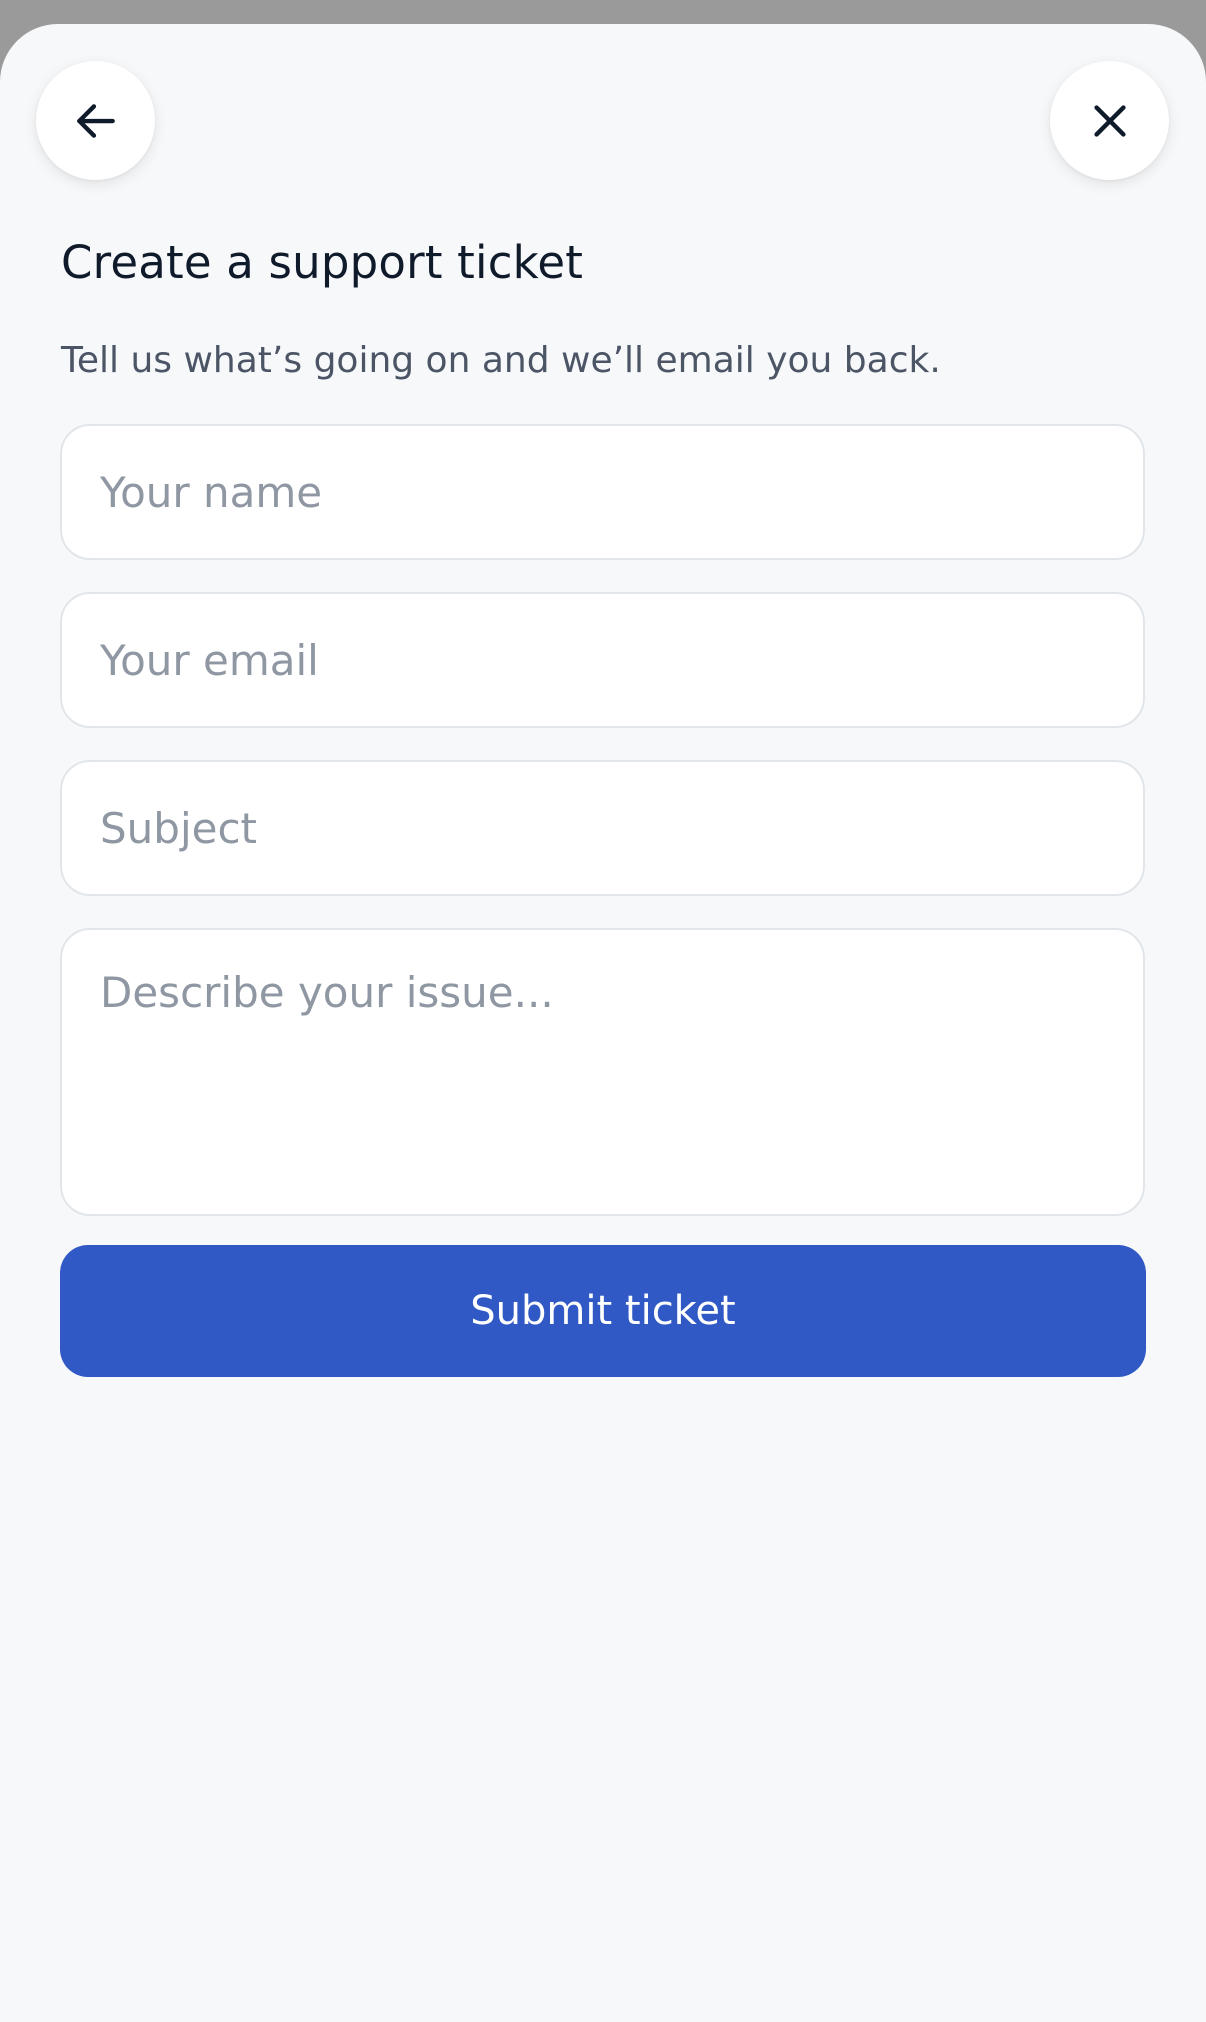 This screenshot has height=2022, width=1206. What do you see at coordinates (602, 660) in the screenshot?
I see `email-input` at bounding box center [602, 660].